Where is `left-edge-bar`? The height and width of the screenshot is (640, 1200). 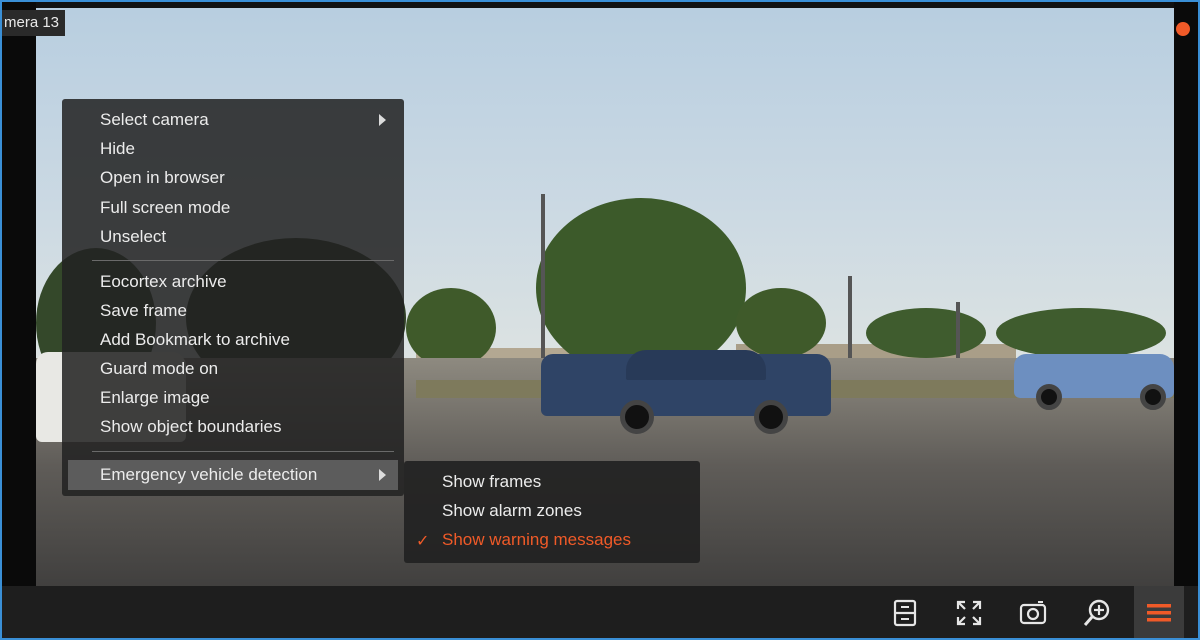 left-edge-bar is located at coordinates (19, 294).